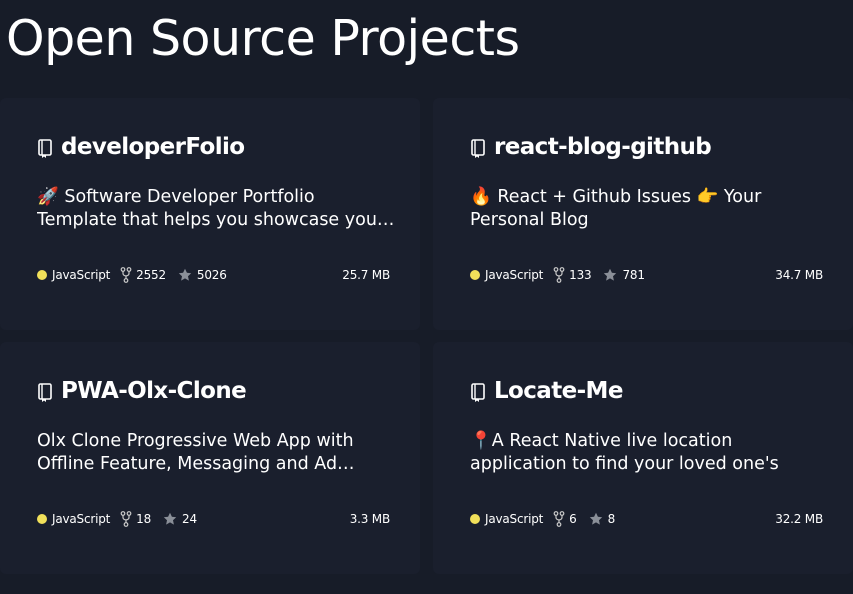  What do you see at coordinates (611, 519) in the screenshot?
I see `repo-stars: 8` at bounding box center [611, 519].